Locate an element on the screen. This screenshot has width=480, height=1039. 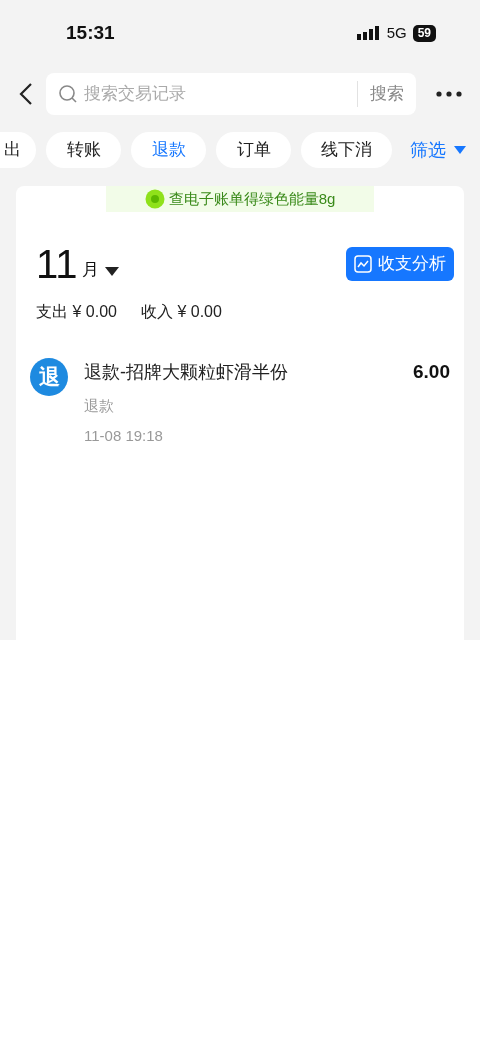
status-time: 15:31 is located at coordinates (90, 32).